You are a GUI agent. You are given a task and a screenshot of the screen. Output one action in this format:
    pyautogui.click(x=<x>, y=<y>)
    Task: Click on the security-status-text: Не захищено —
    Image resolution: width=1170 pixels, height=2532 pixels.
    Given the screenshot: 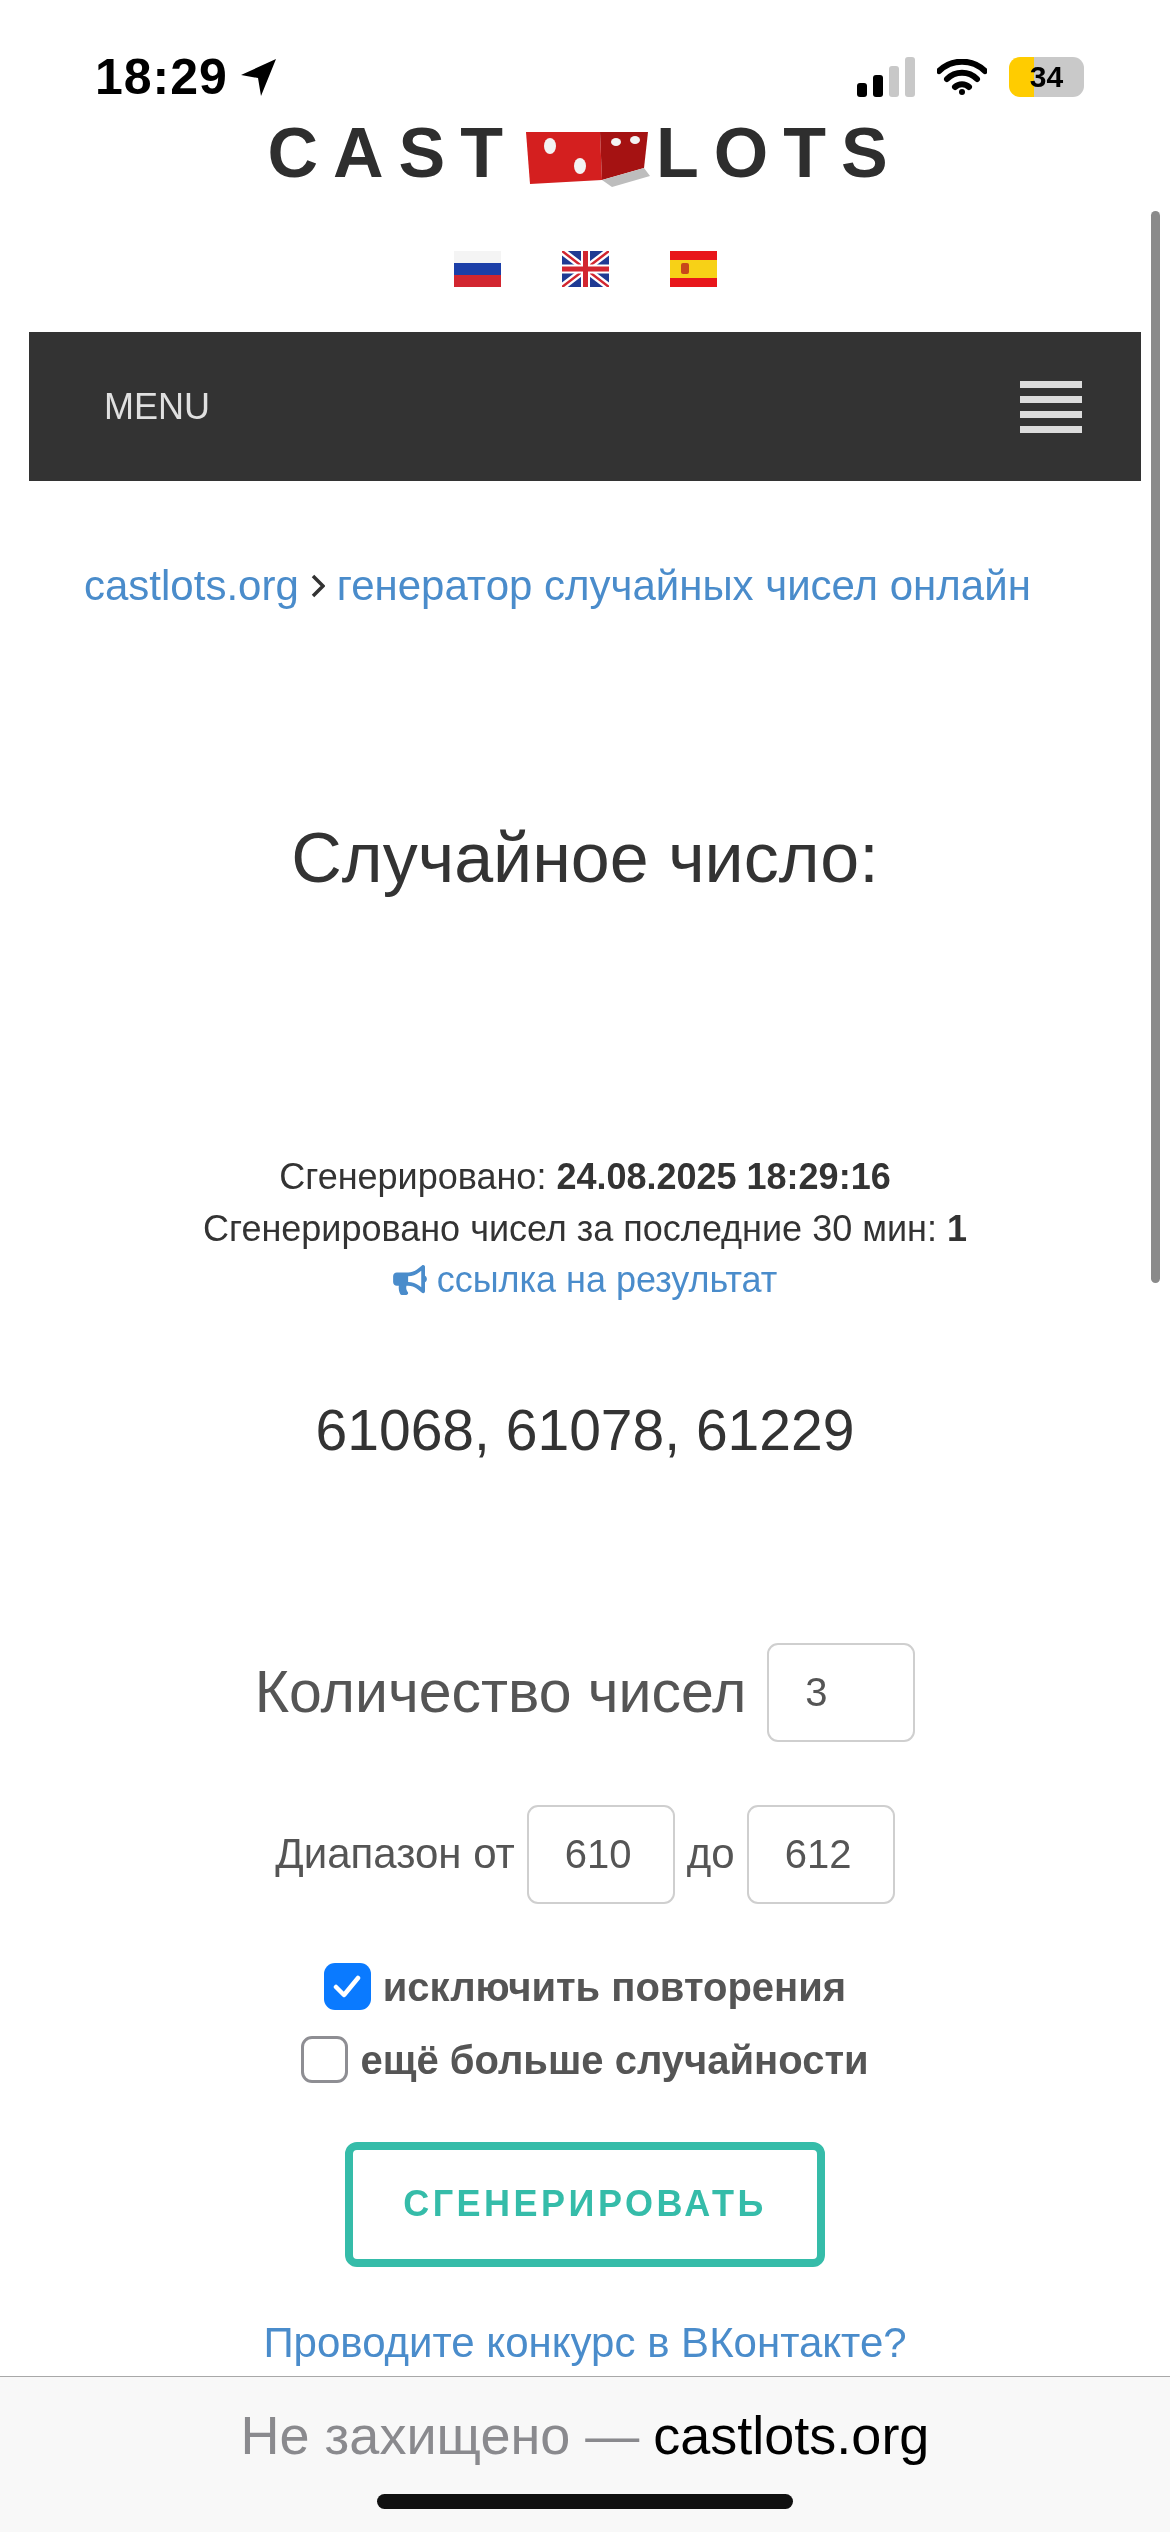 What is the action you would take?
    pyautogui.click(x=440, y=2435)
    